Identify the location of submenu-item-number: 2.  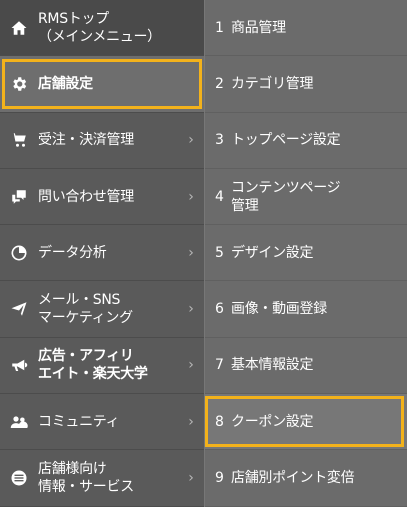
(219, 83).